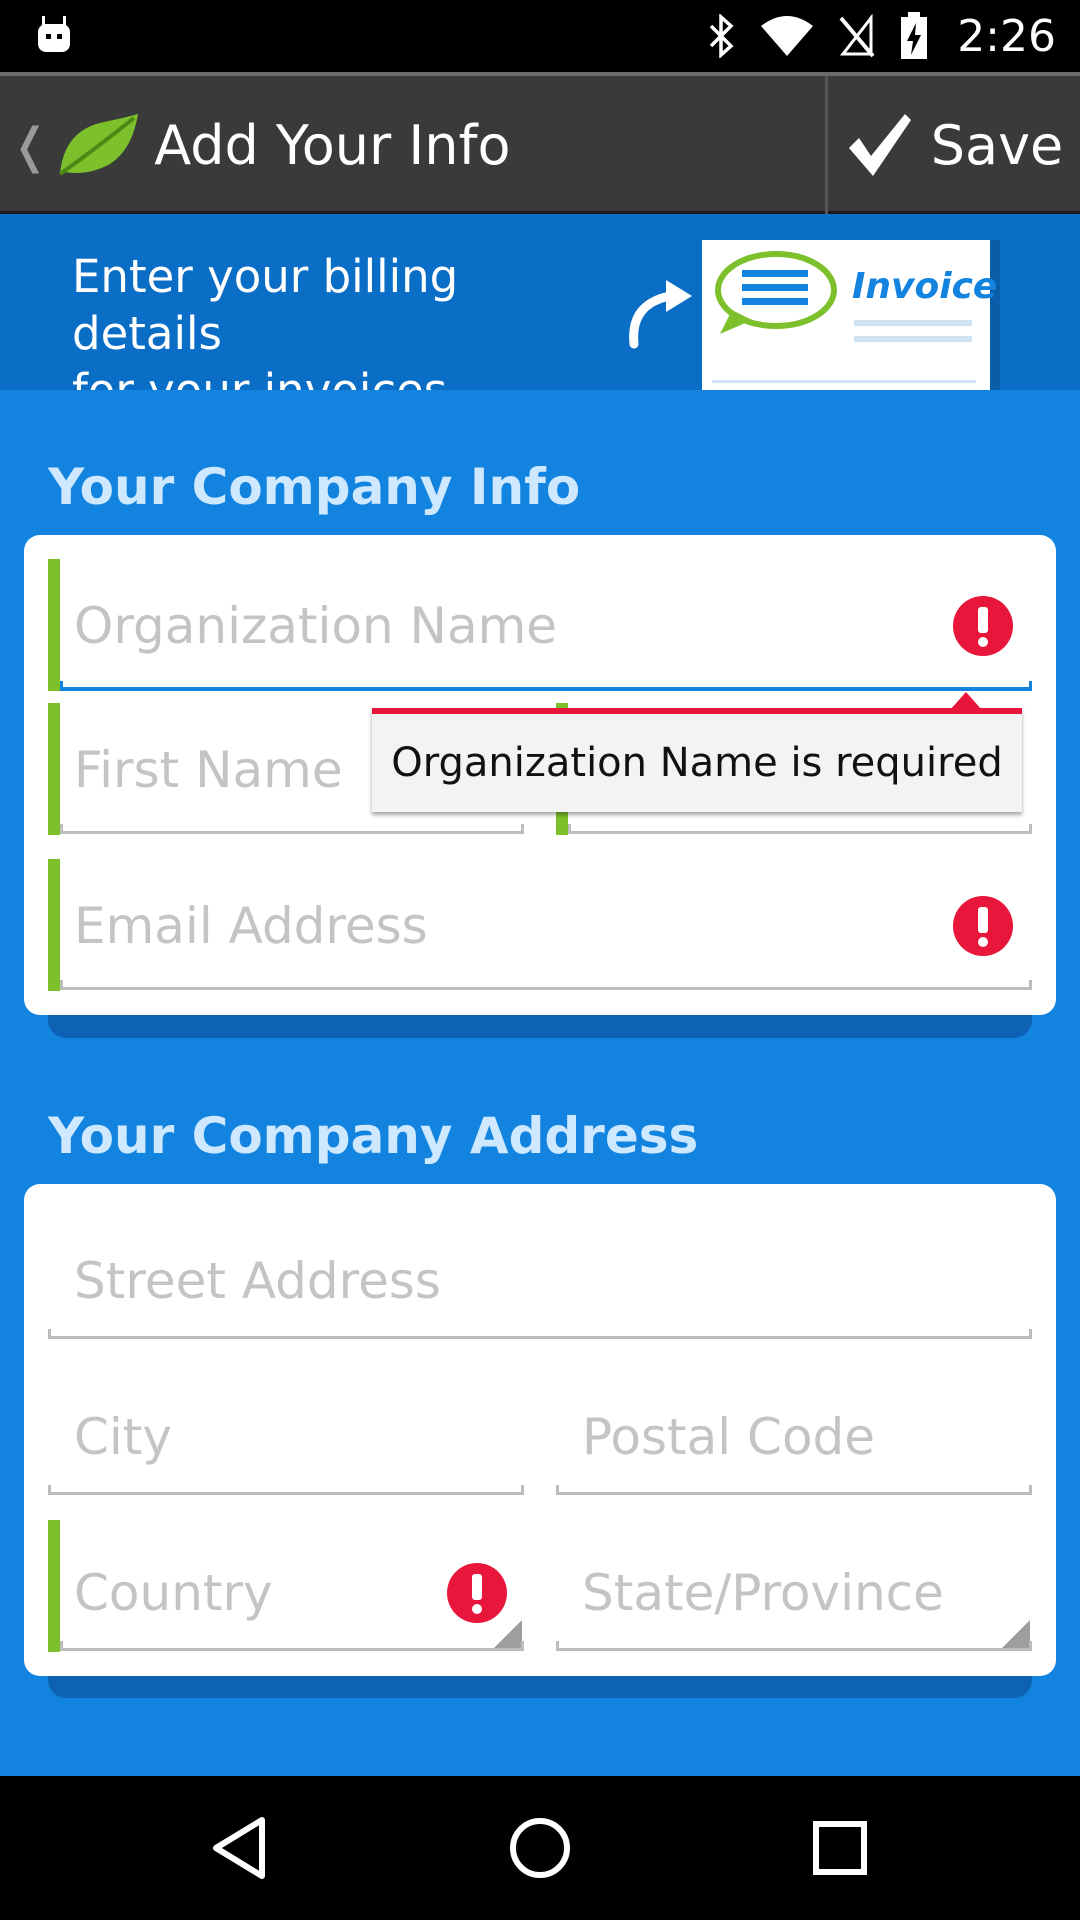  I want to click on battery-icon, so click(914, 35).